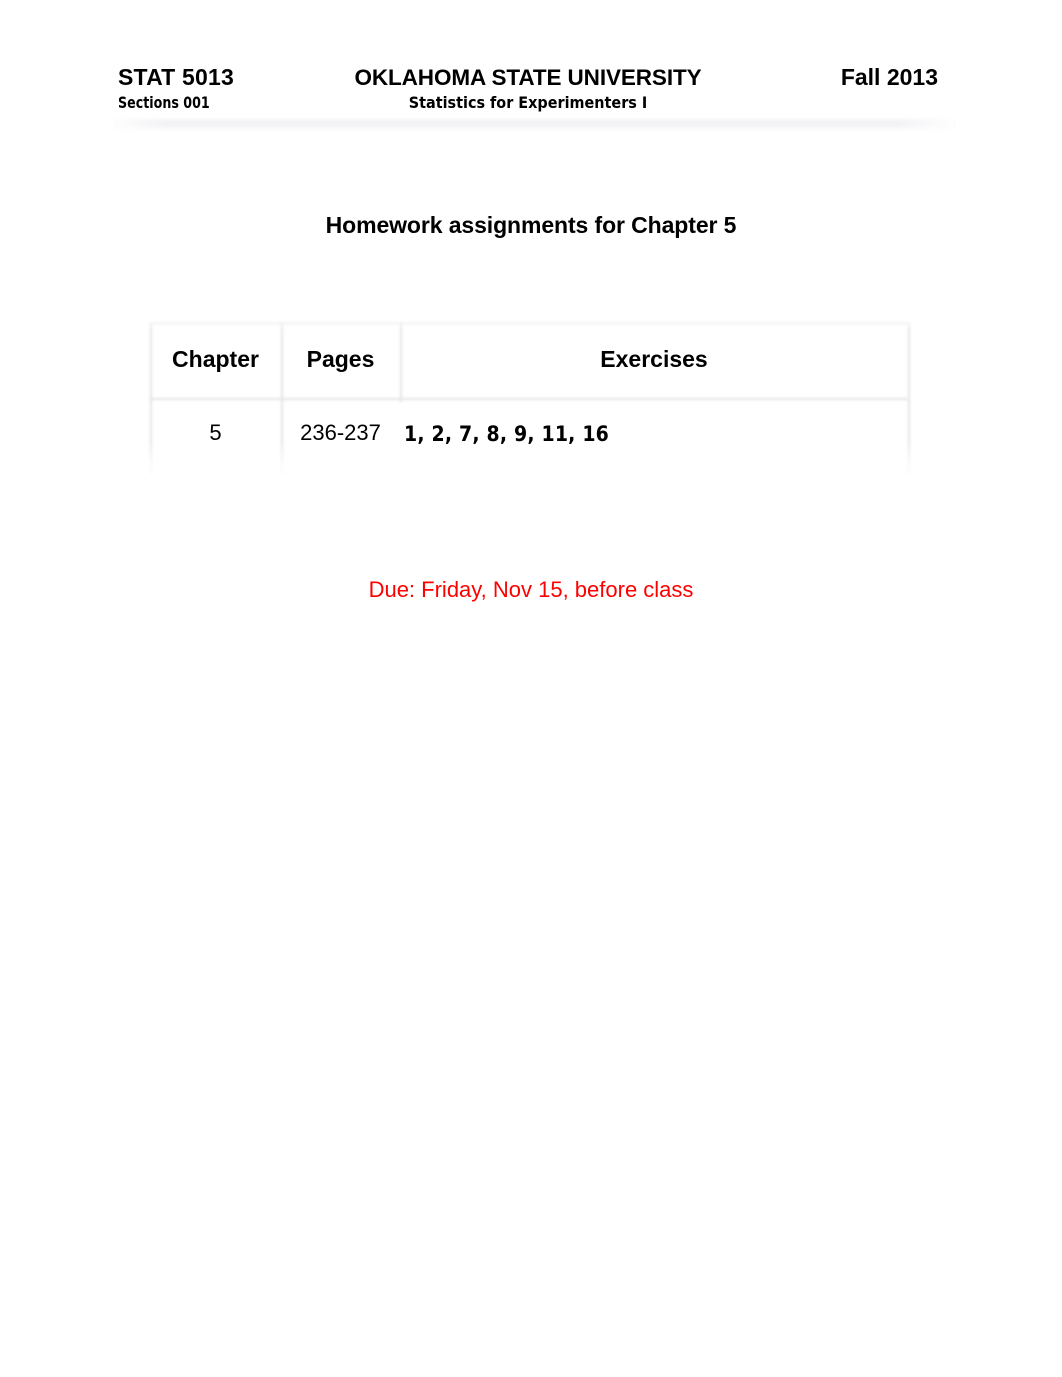 The width and height of the screenshot is (1062, 1377). Describe the element at coordinates (215, 359) in the screenshot. I see `column-header-chapter: Chapter` at that location.